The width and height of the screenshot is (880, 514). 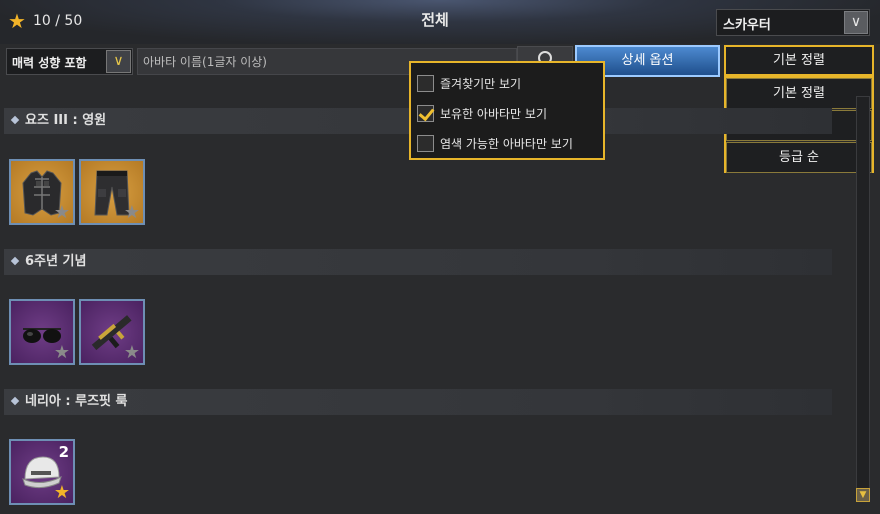 What do you see at coordinates (440, 22) in the screenshot?
I see `top-bar: ★ 10 / 50 전체 스카우터 ∨` at bounding box center [440, 22].